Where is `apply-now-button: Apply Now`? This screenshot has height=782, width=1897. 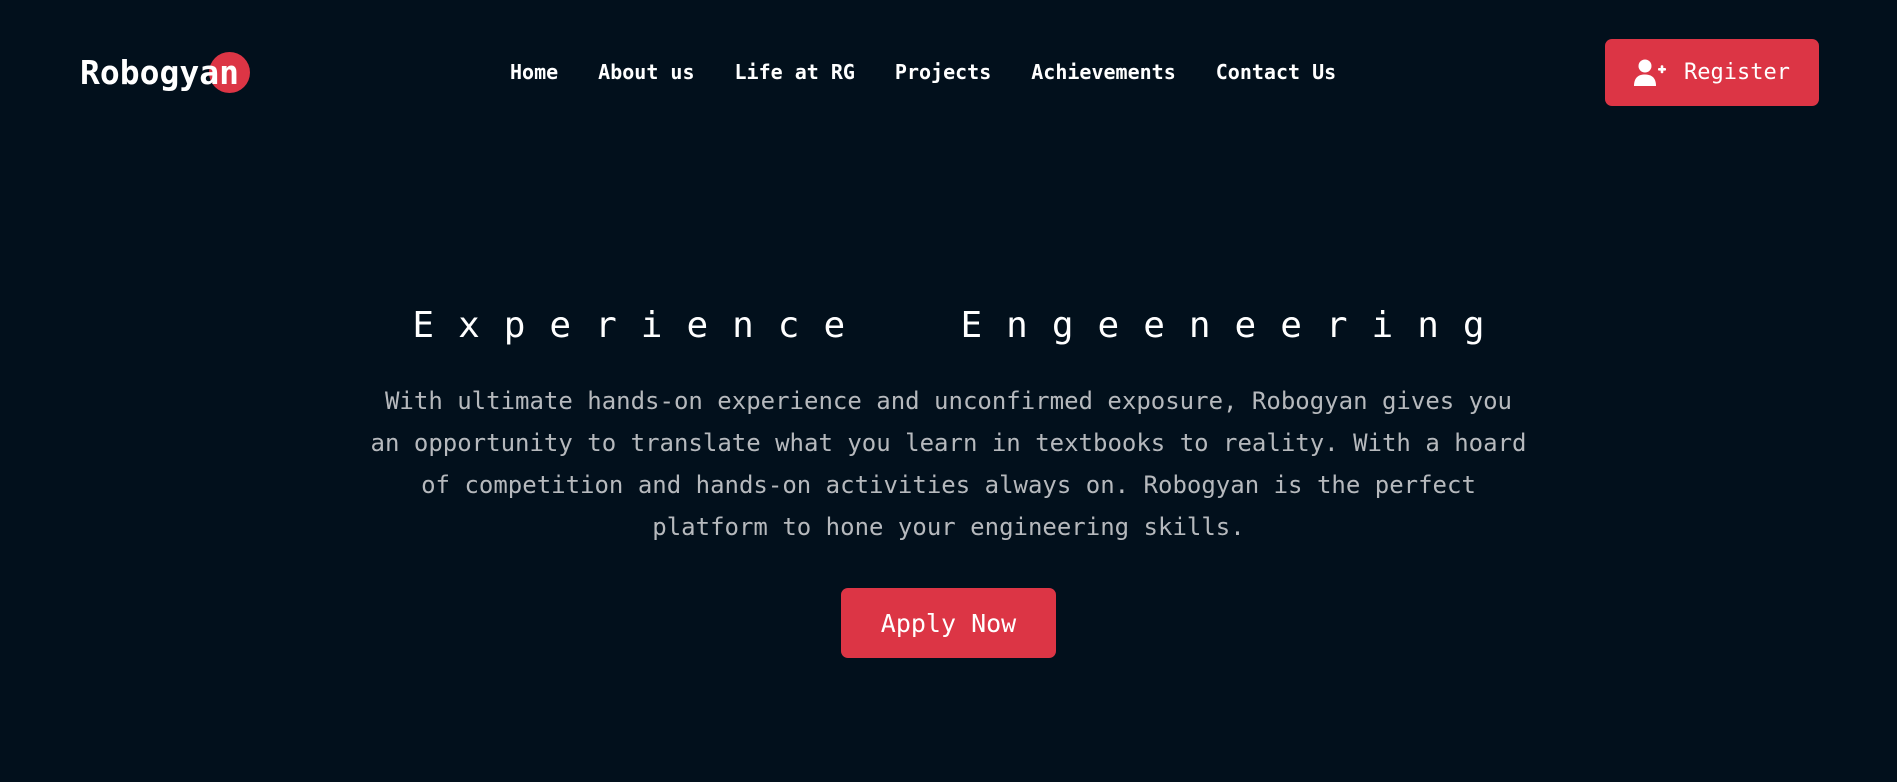
apply-now-button: Apply Now is located at coordinates (948, 623).